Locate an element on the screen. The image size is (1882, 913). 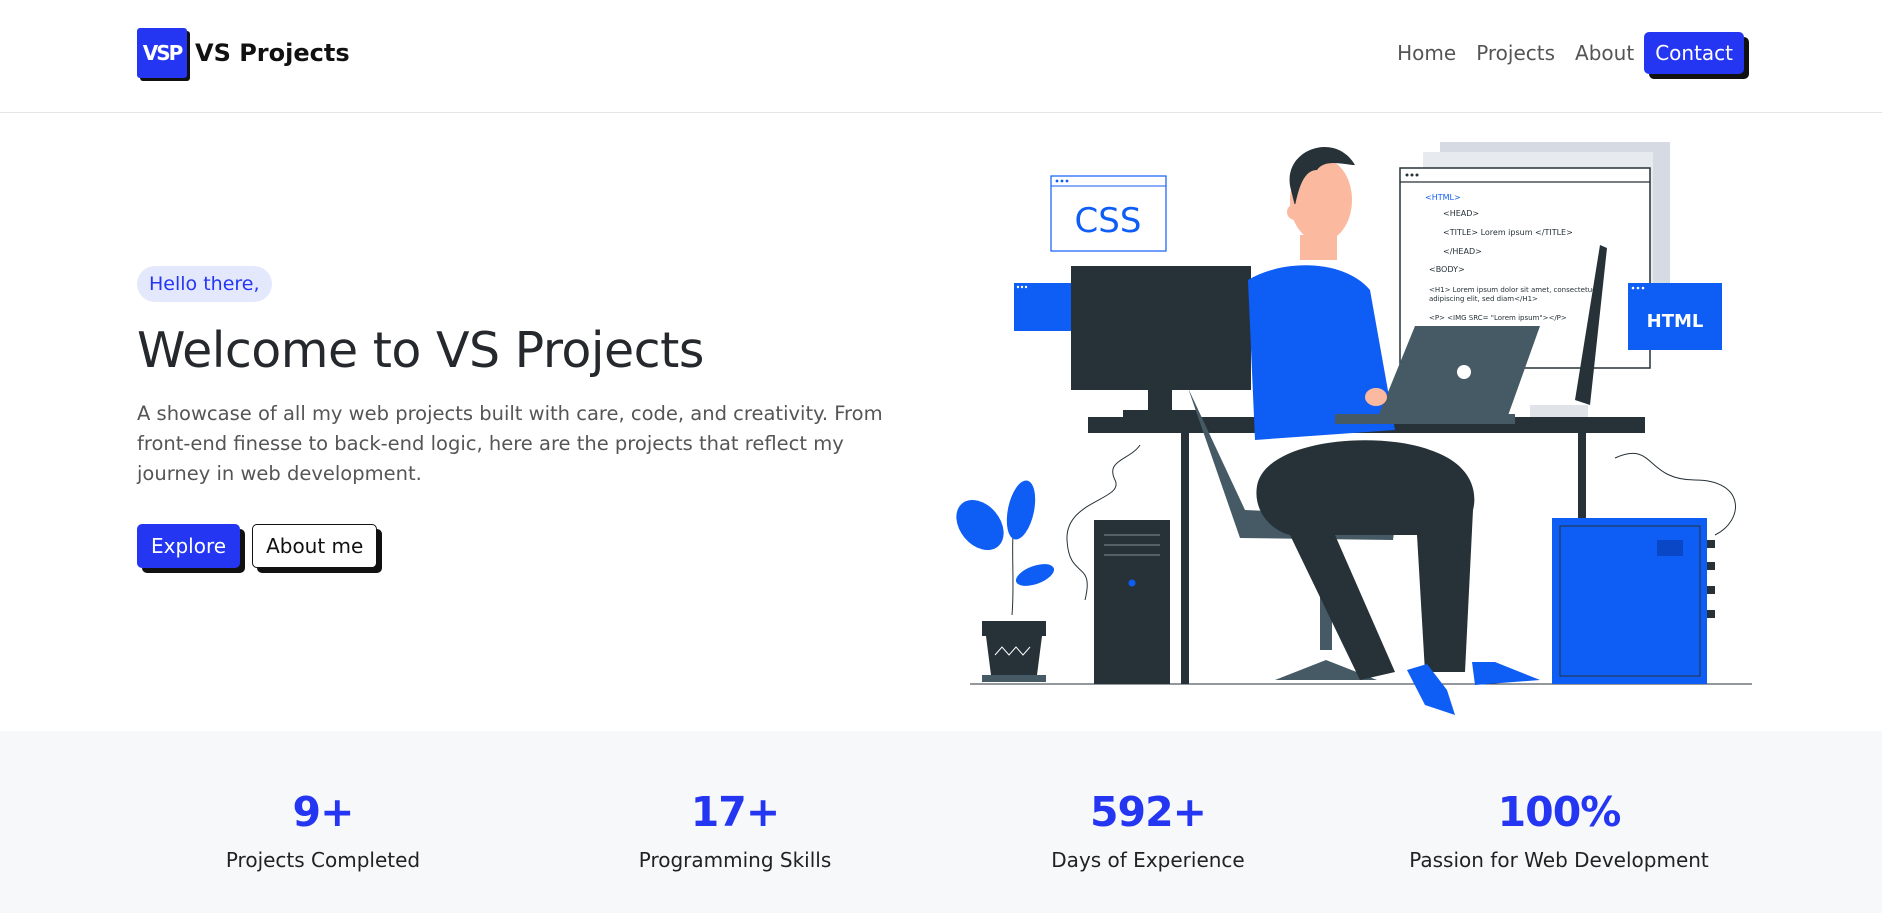
stat-skills: 17+ Programming Skills is located at coordinates (735, 830).